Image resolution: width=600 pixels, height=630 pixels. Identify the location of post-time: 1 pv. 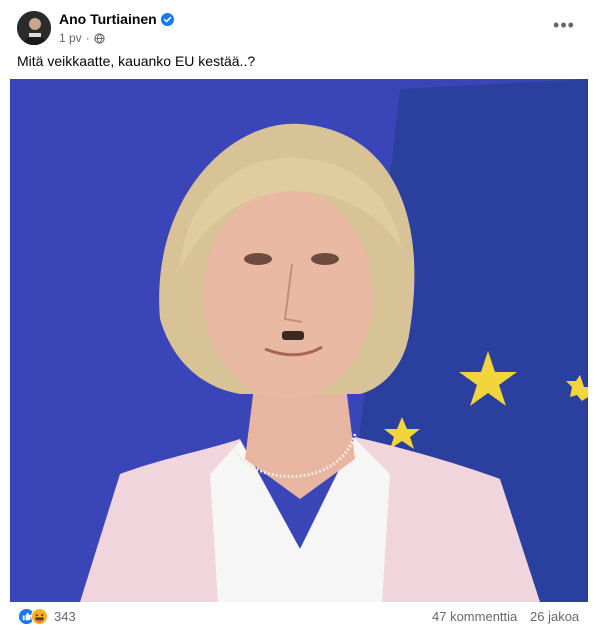
(70, 38).